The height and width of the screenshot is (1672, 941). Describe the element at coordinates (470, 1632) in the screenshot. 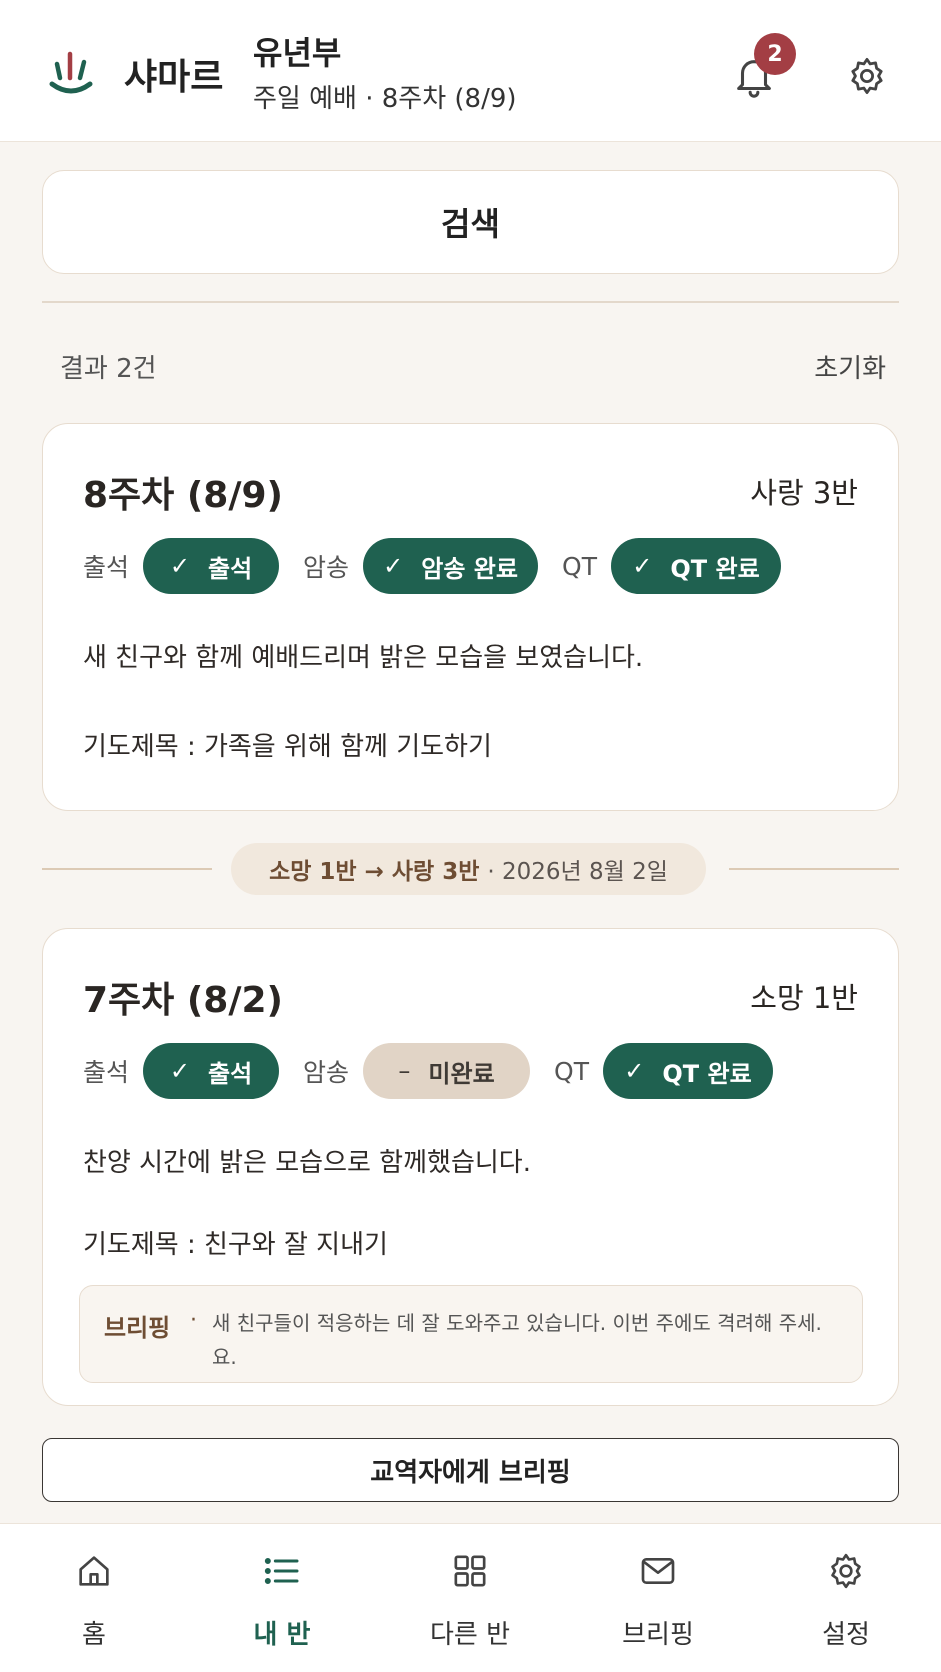

I see `nav-label: 다른 반` at that location.